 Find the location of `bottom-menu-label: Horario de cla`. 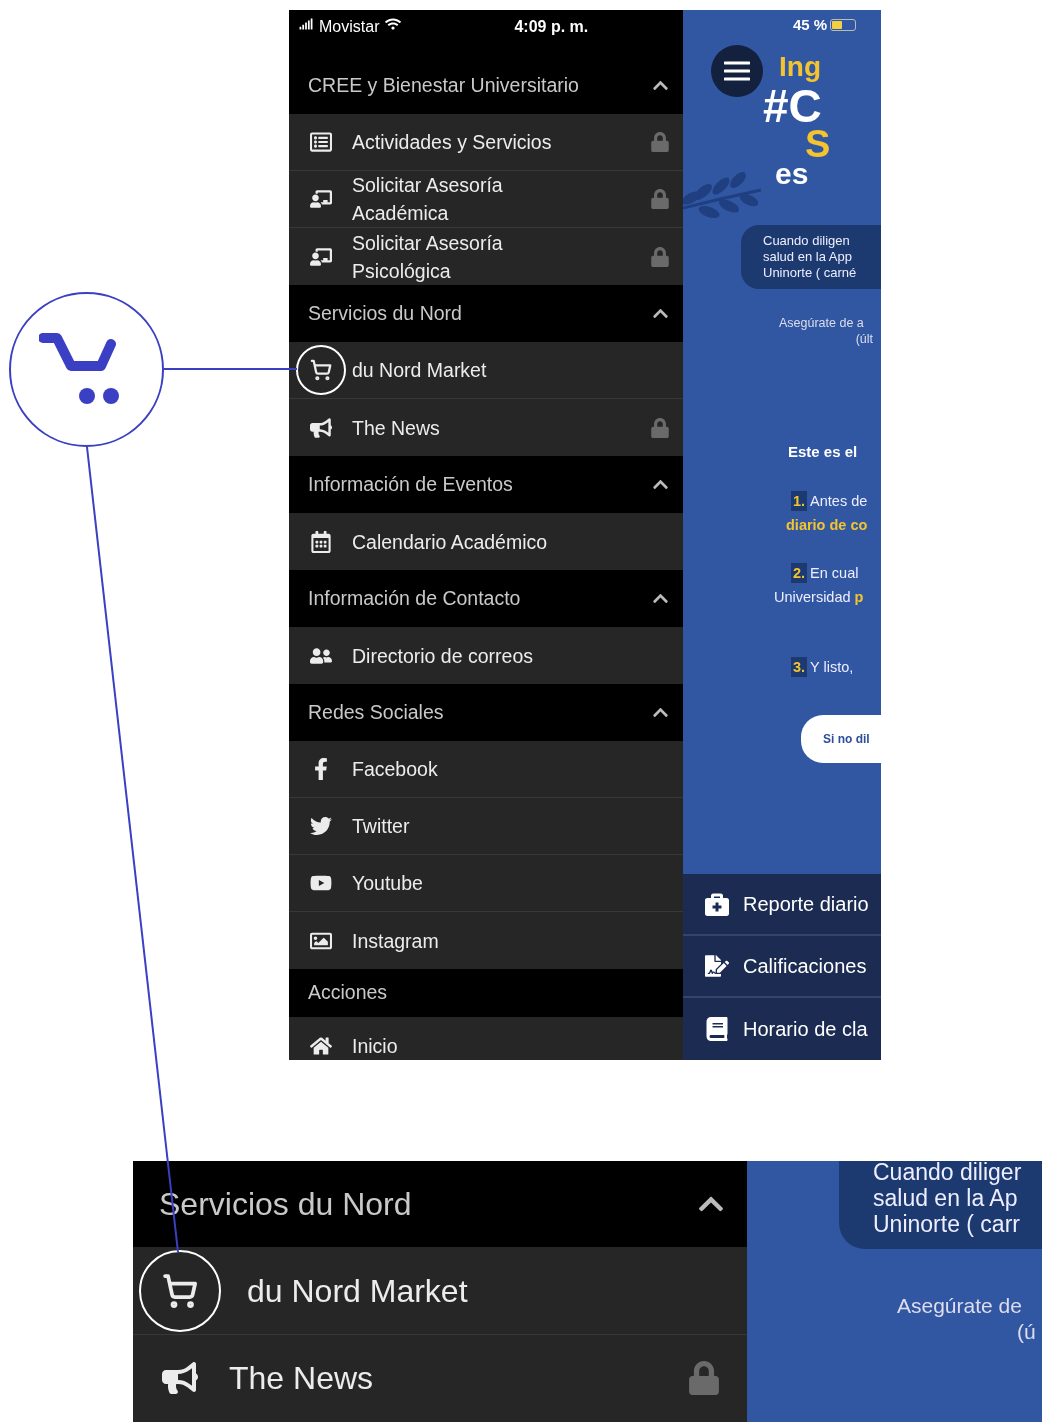

bottom-menu-label: Horario de cla is located at coordinates (805, 1029).